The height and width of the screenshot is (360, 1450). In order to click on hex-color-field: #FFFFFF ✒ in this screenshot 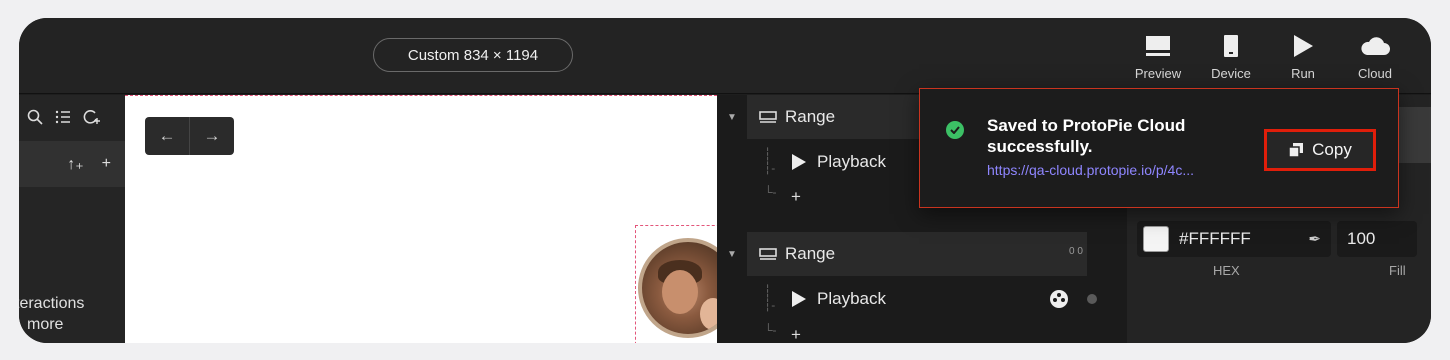, I will do `click(1234, 239)`.